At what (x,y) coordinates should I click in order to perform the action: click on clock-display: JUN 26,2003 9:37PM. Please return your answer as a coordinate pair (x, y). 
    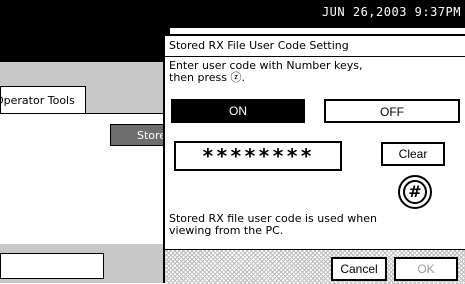
    Looking at the image, I should click on (391, 12).